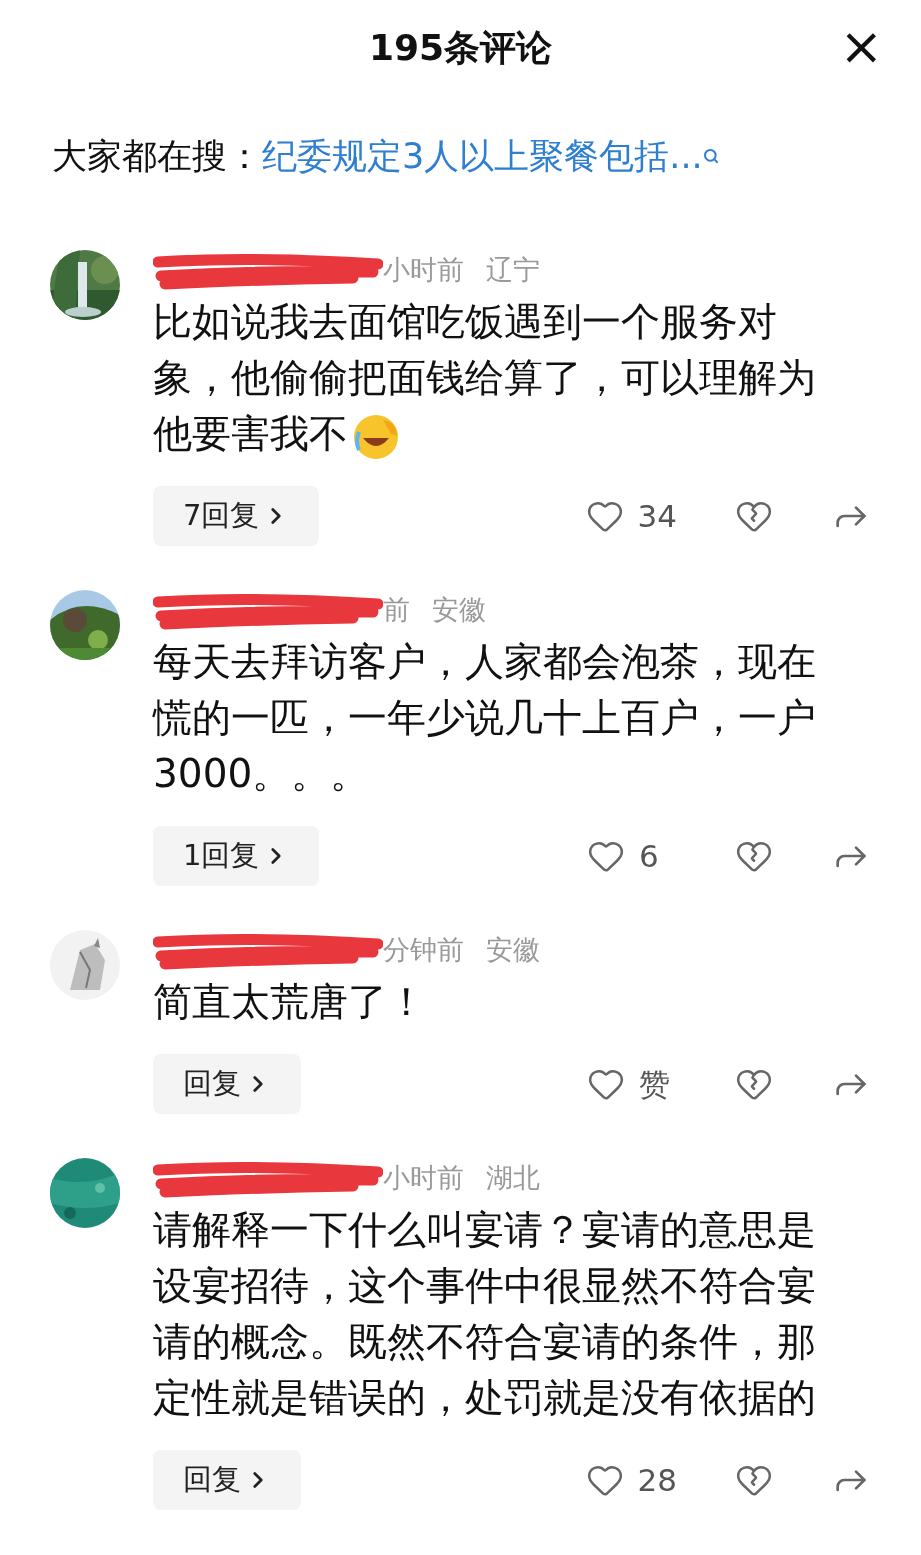 The width and height of the screenshot is (921, 1555). Describe the element at coordinates (157, 156) in the screenshot. I see `trending-label: 大家都在搜：` at that location.